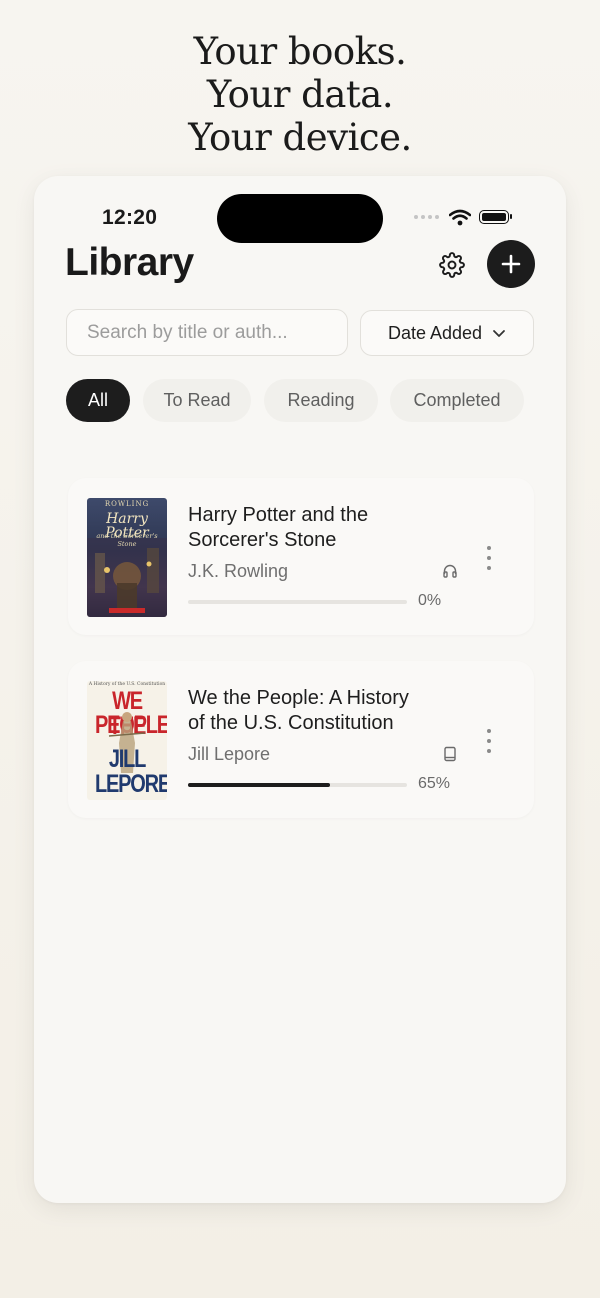 The width and height of the screenshot is (600, 1298). I want to click on book-title-line-2: Sorcerer's Stone, so click(262, 540).